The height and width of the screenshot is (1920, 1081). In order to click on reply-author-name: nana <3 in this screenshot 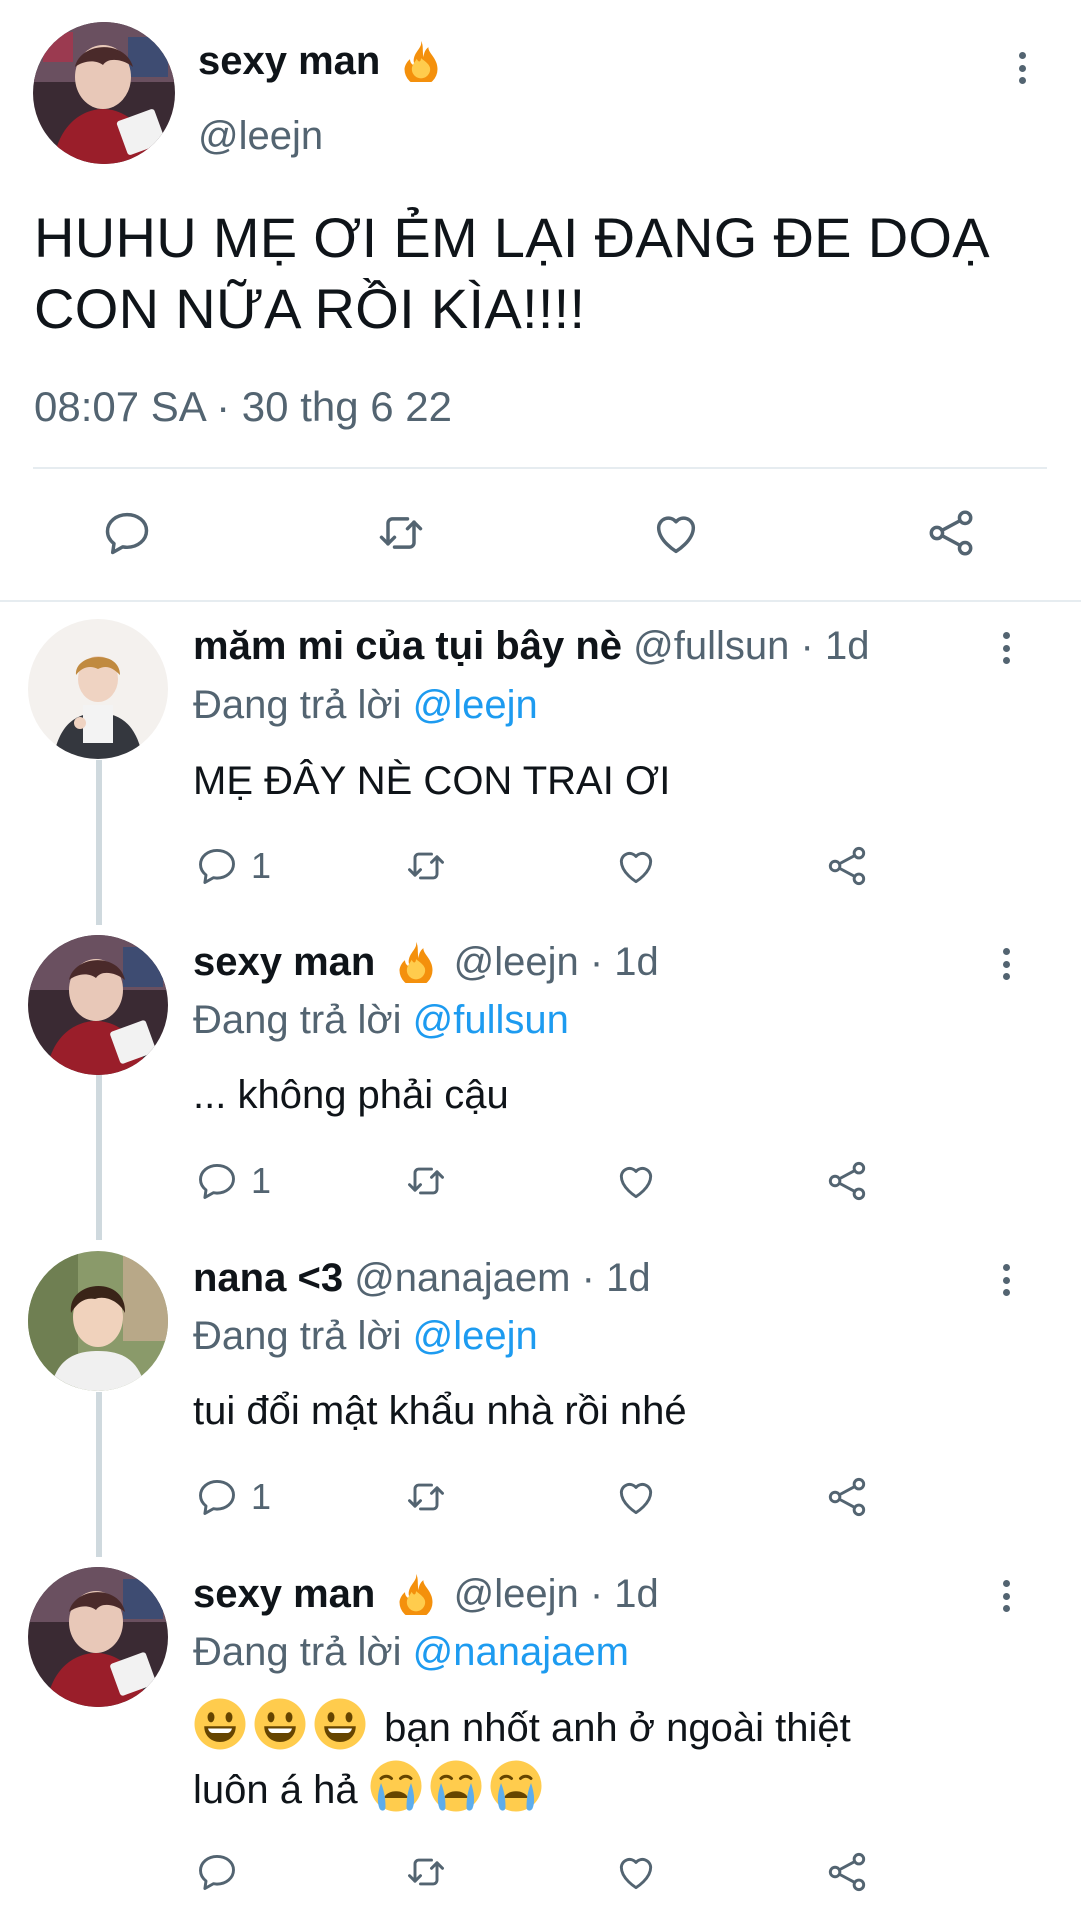, I will do `click(268, 1278)`.